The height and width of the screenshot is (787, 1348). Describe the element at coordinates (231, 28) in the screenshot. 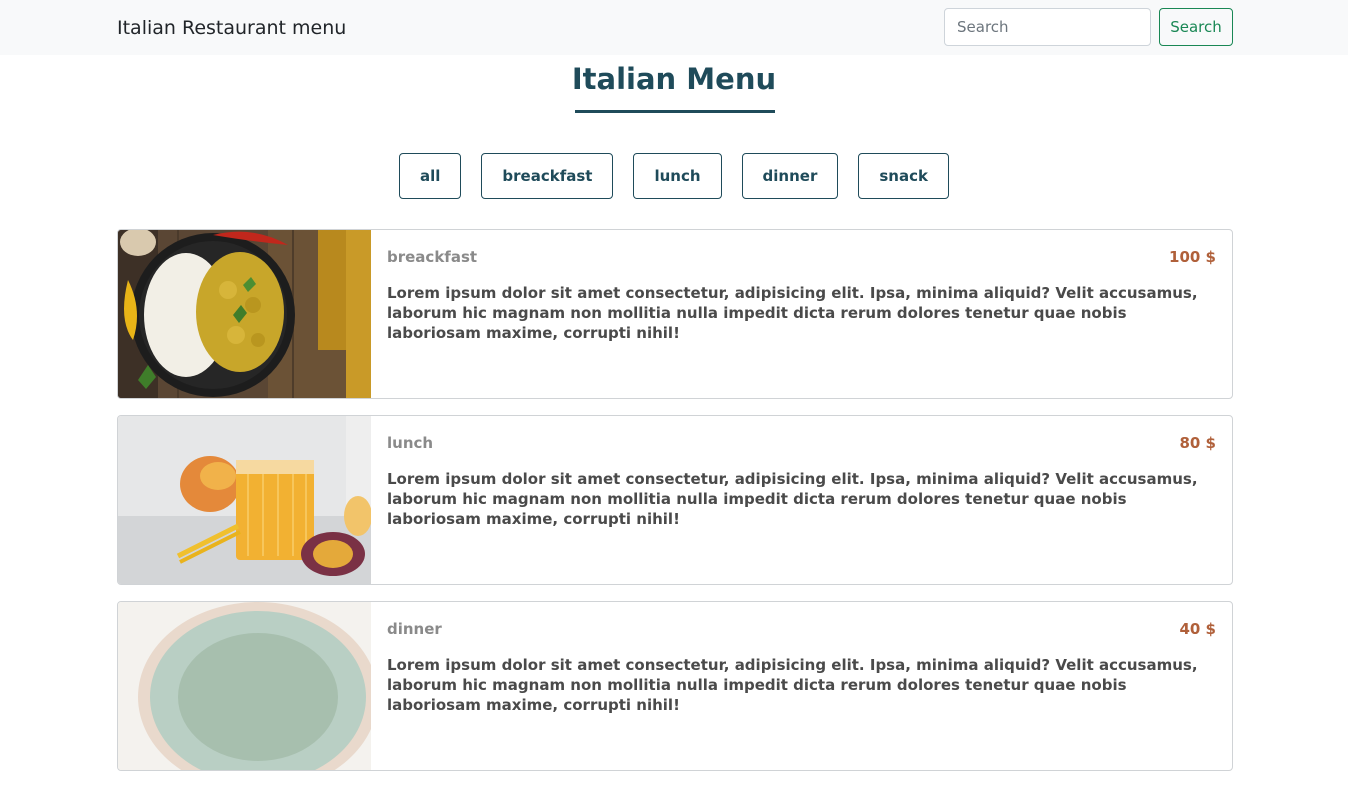

I see `navbar-brand: Italian Restaurant menu` at that location.